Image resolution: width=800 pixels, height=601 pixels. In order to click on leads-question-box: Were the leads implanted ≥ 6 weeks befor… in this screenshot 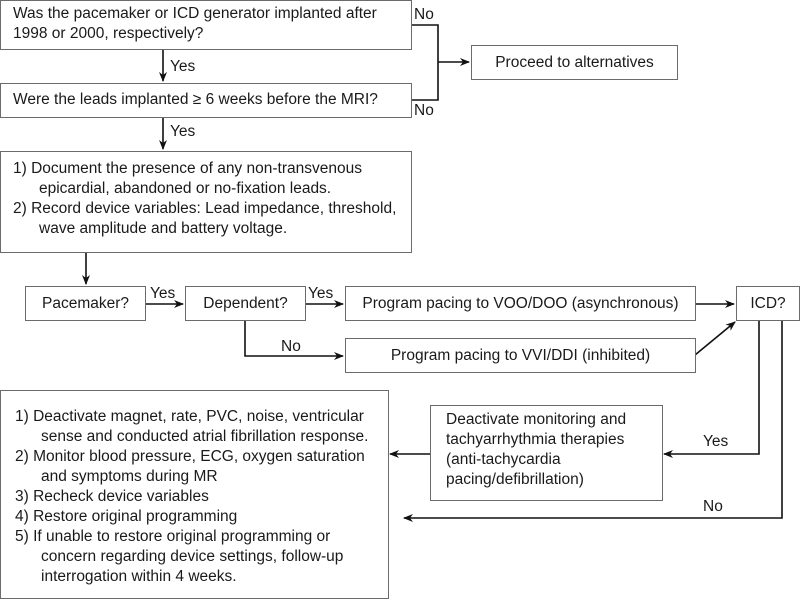, I will do `click(206, 100)`.